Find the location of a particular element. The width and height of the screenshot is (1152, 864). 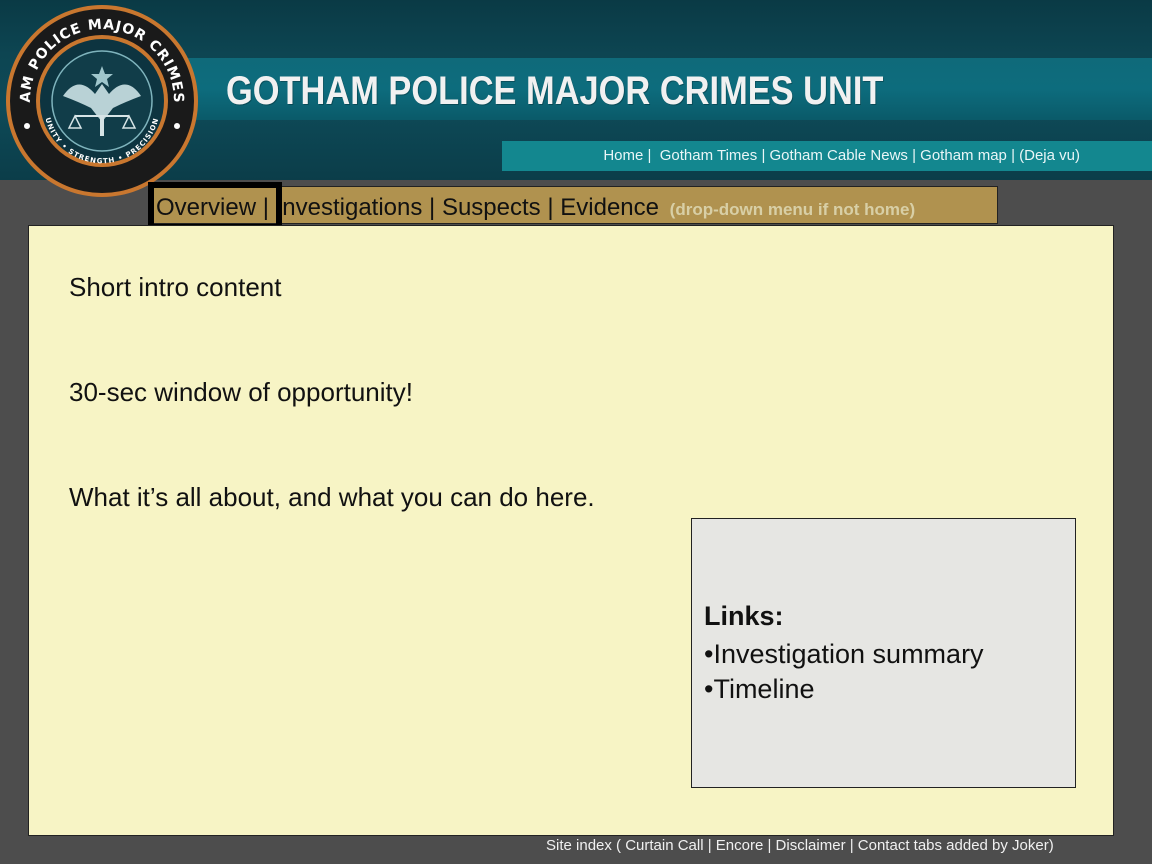

nav-gotham-map-link: Gotham map is located at coordinates (963, 155).